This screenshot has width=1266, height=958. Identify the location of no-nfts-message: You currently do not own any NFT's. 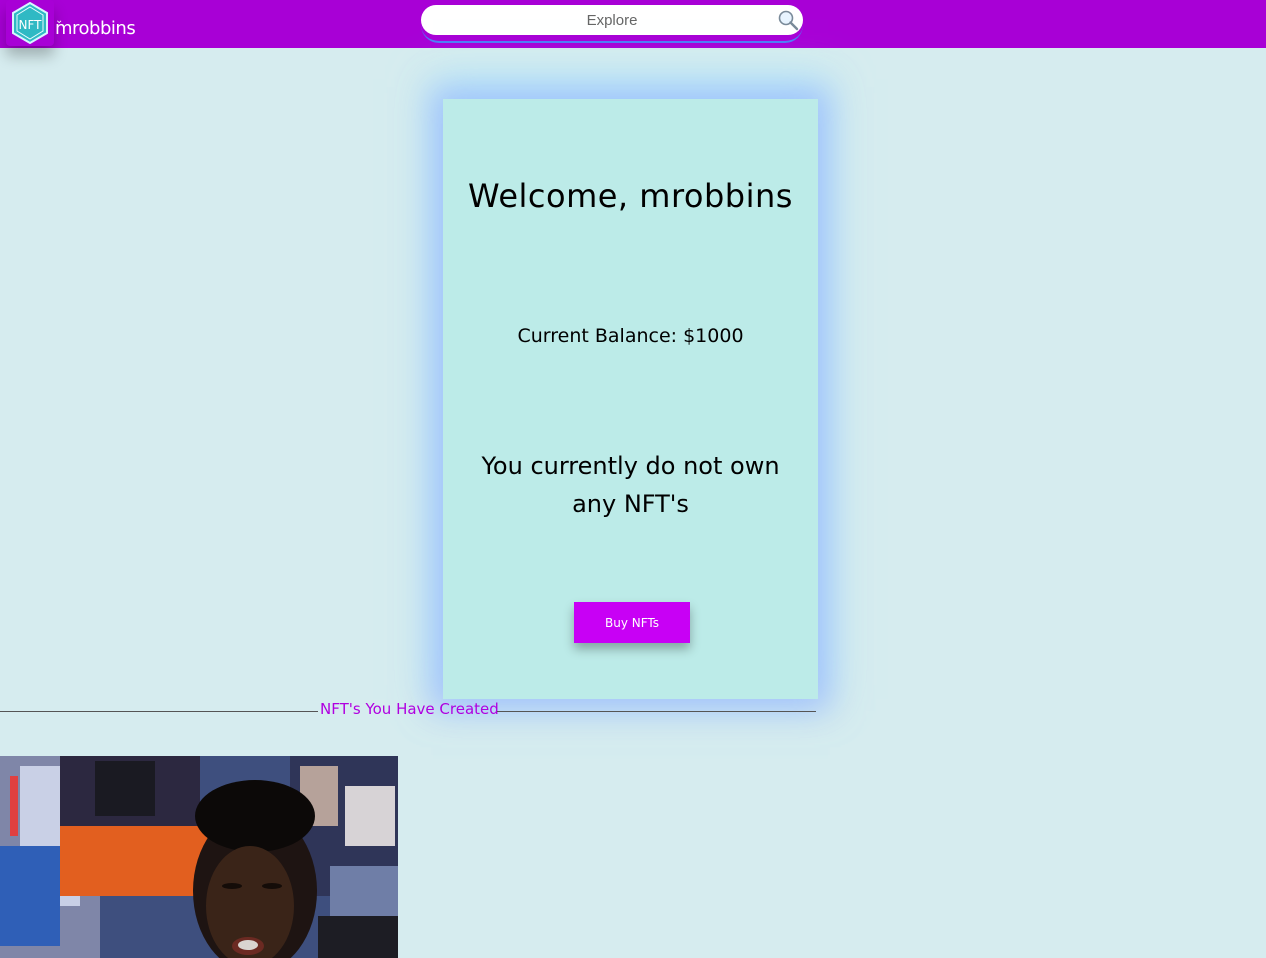
(630, 485).